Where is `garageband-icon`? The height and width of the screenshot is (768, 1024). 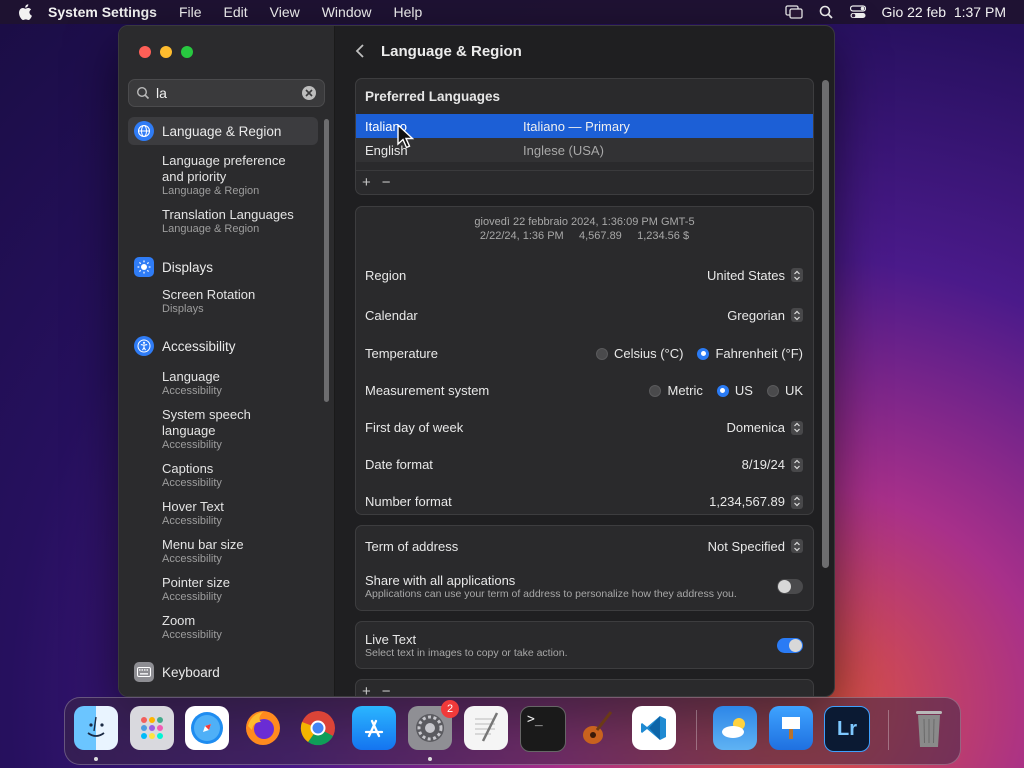 garageband-icon is located at coordinates (597, 728).